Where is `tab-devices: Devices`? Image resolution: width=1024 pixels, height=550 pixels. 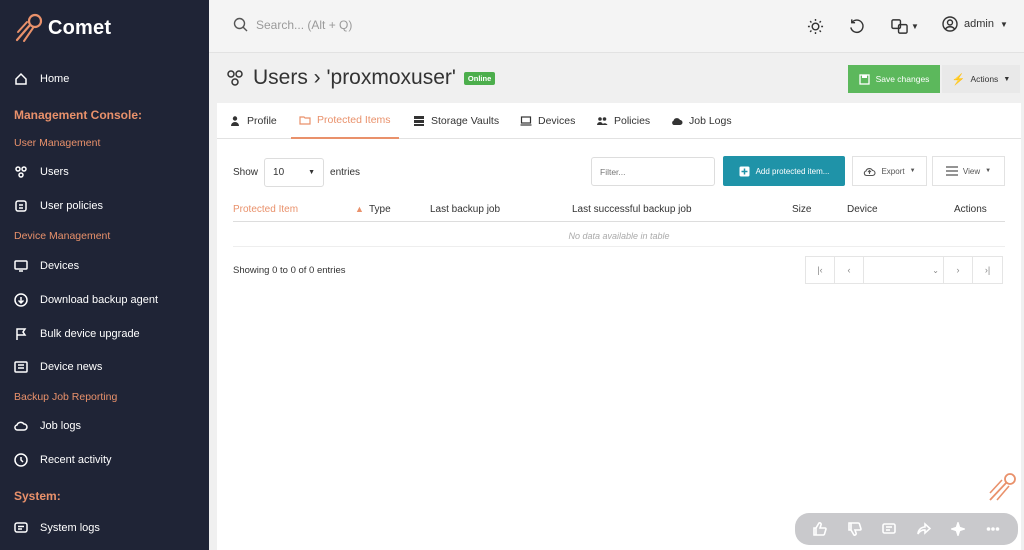 tab-devices: Devices is located at coordinates (547, 121).